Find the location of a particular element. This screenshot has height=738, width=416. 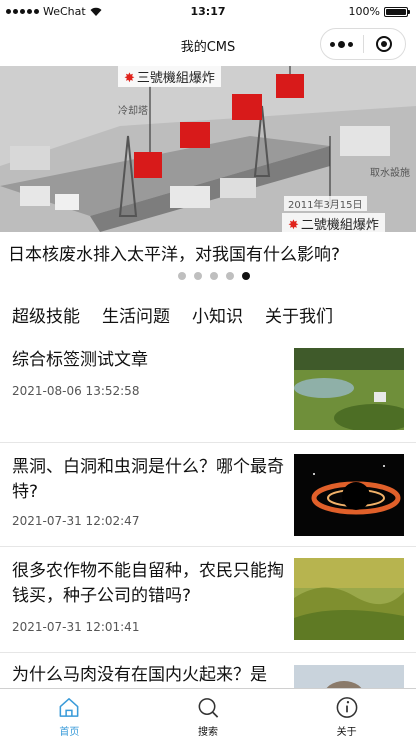

navigation-bar: 我的CMS is located at coordinates (208, 45).